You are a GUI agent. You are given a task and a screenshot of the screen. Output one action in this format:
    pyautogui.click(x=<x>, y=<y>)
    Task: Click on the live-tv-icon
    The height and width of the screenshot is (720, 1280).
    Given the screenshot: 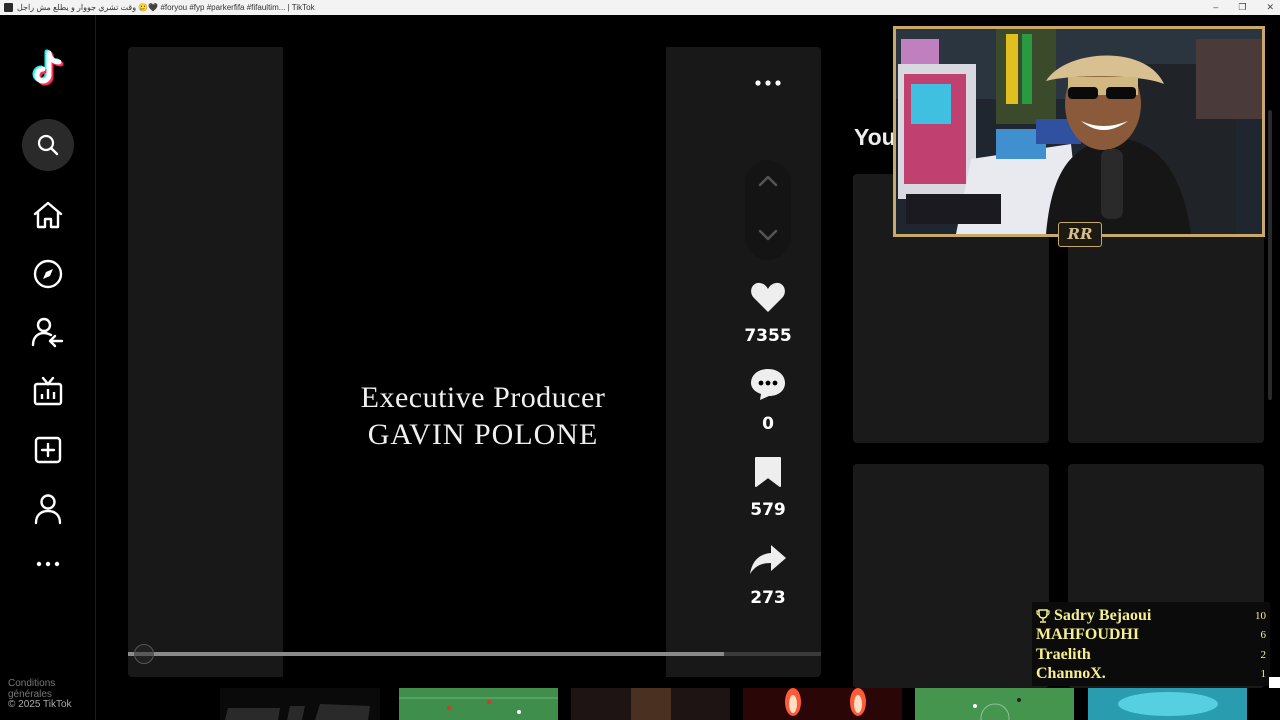 What is the action you would take?
    pyautogui.click(x=48, y=391)
    